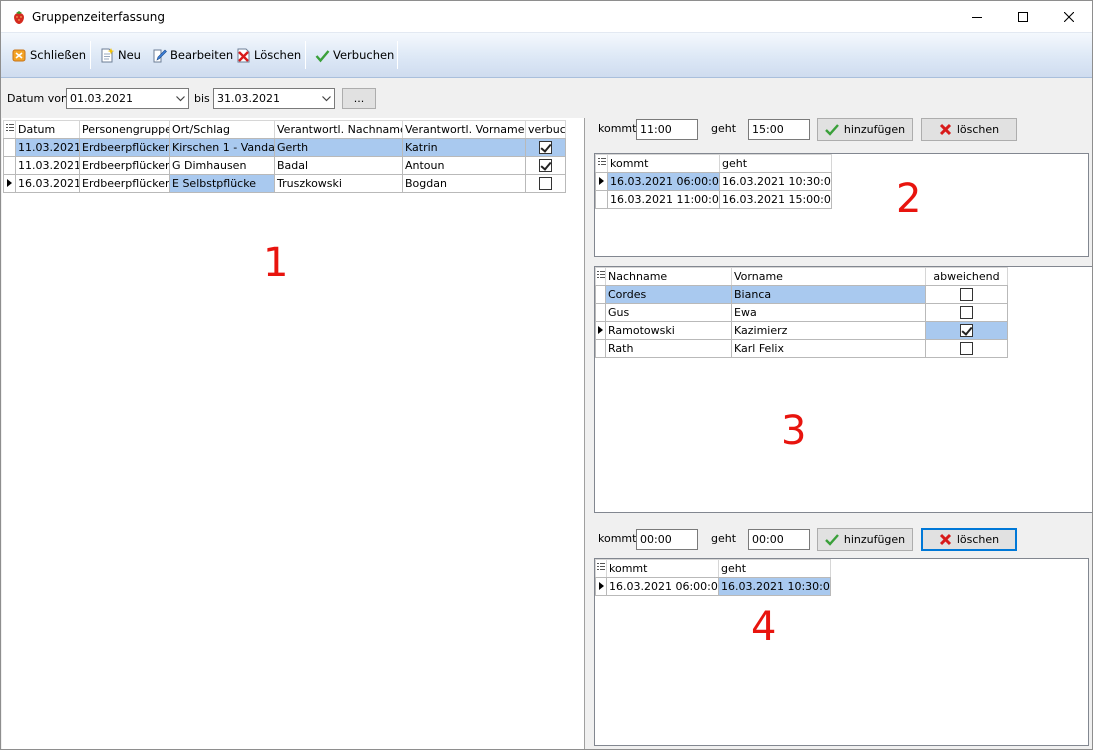 Image resolution: width=1093 pixels, height=750 pixels. What do you see at coordinates (464, 147) in the screenshot?
I see `table-cell: Katrin` at bounding box center [464, 147].